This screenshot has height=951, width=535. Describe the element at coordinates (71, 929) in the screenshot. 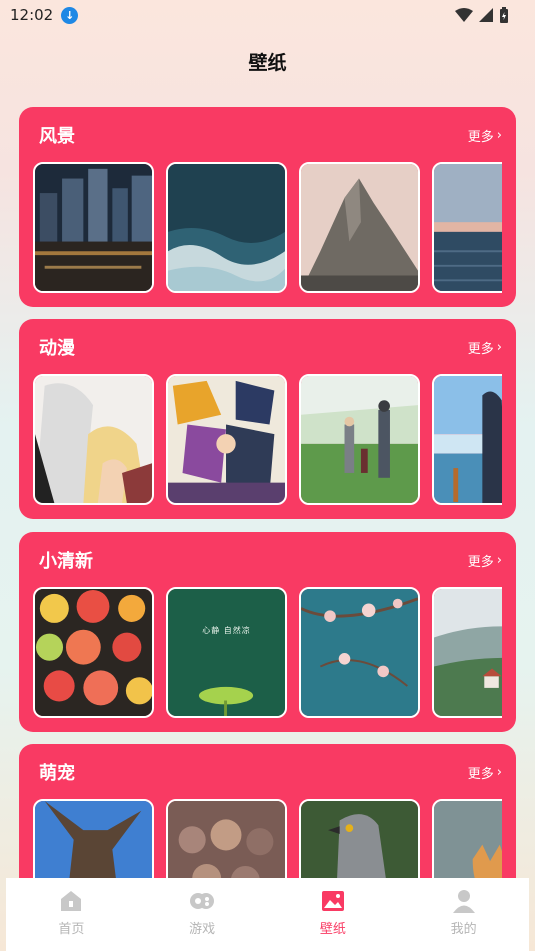

I see `tab-label: 首页` at that location.